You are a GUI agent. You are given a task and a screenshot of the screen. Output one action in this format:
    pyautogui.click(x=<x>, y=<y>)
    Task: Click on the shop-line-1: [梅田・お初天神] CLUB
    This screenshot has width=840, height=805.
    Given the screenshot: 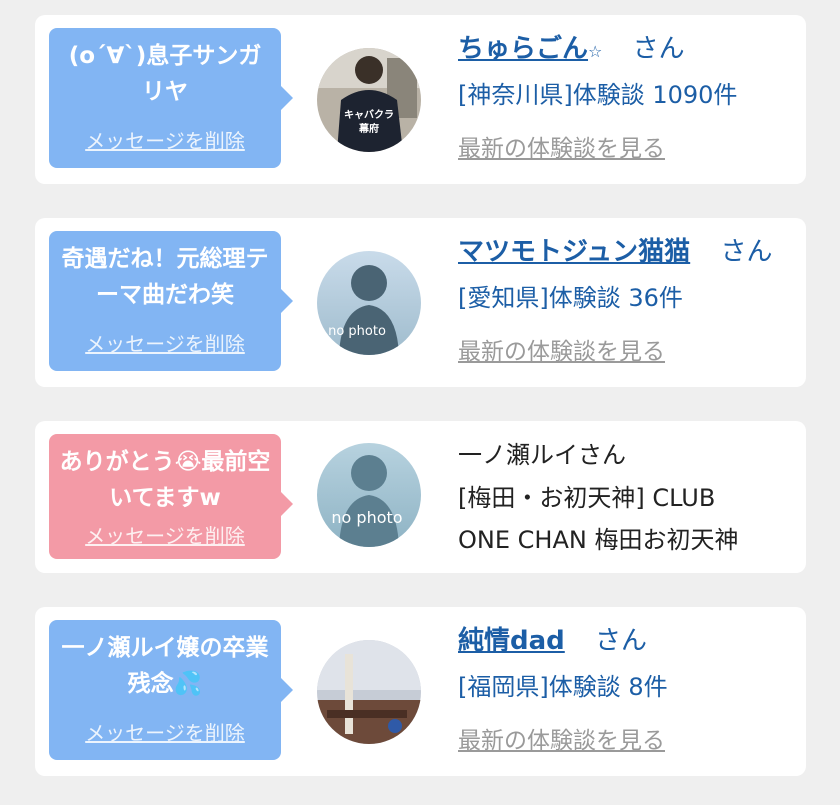 What is the action you would take?
    pyautogui.click(x=587, y=498)
    